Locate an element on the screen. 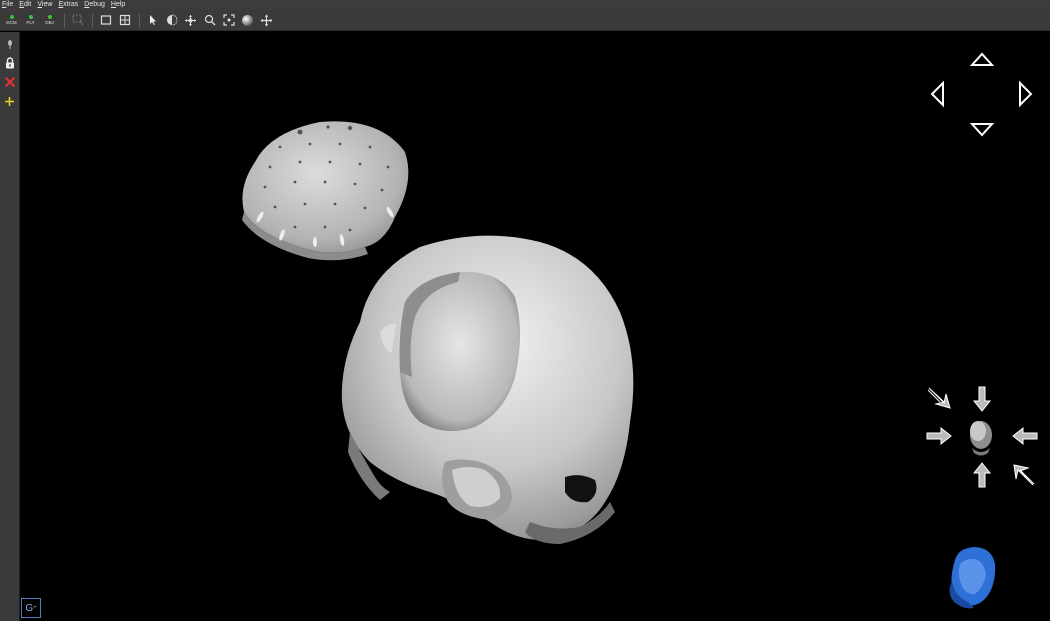 Image resolution: width=1050 pixels, height=621 pixels. pan-right-button is located at coordinates (1026, 94).